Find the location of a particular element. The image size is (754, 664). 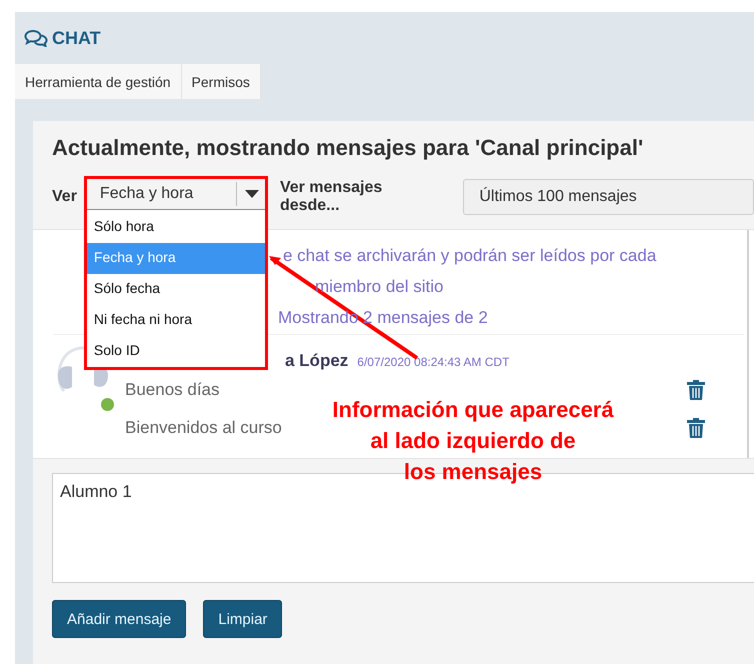

action-button: Limpiar is located at coordinates (242, 619).